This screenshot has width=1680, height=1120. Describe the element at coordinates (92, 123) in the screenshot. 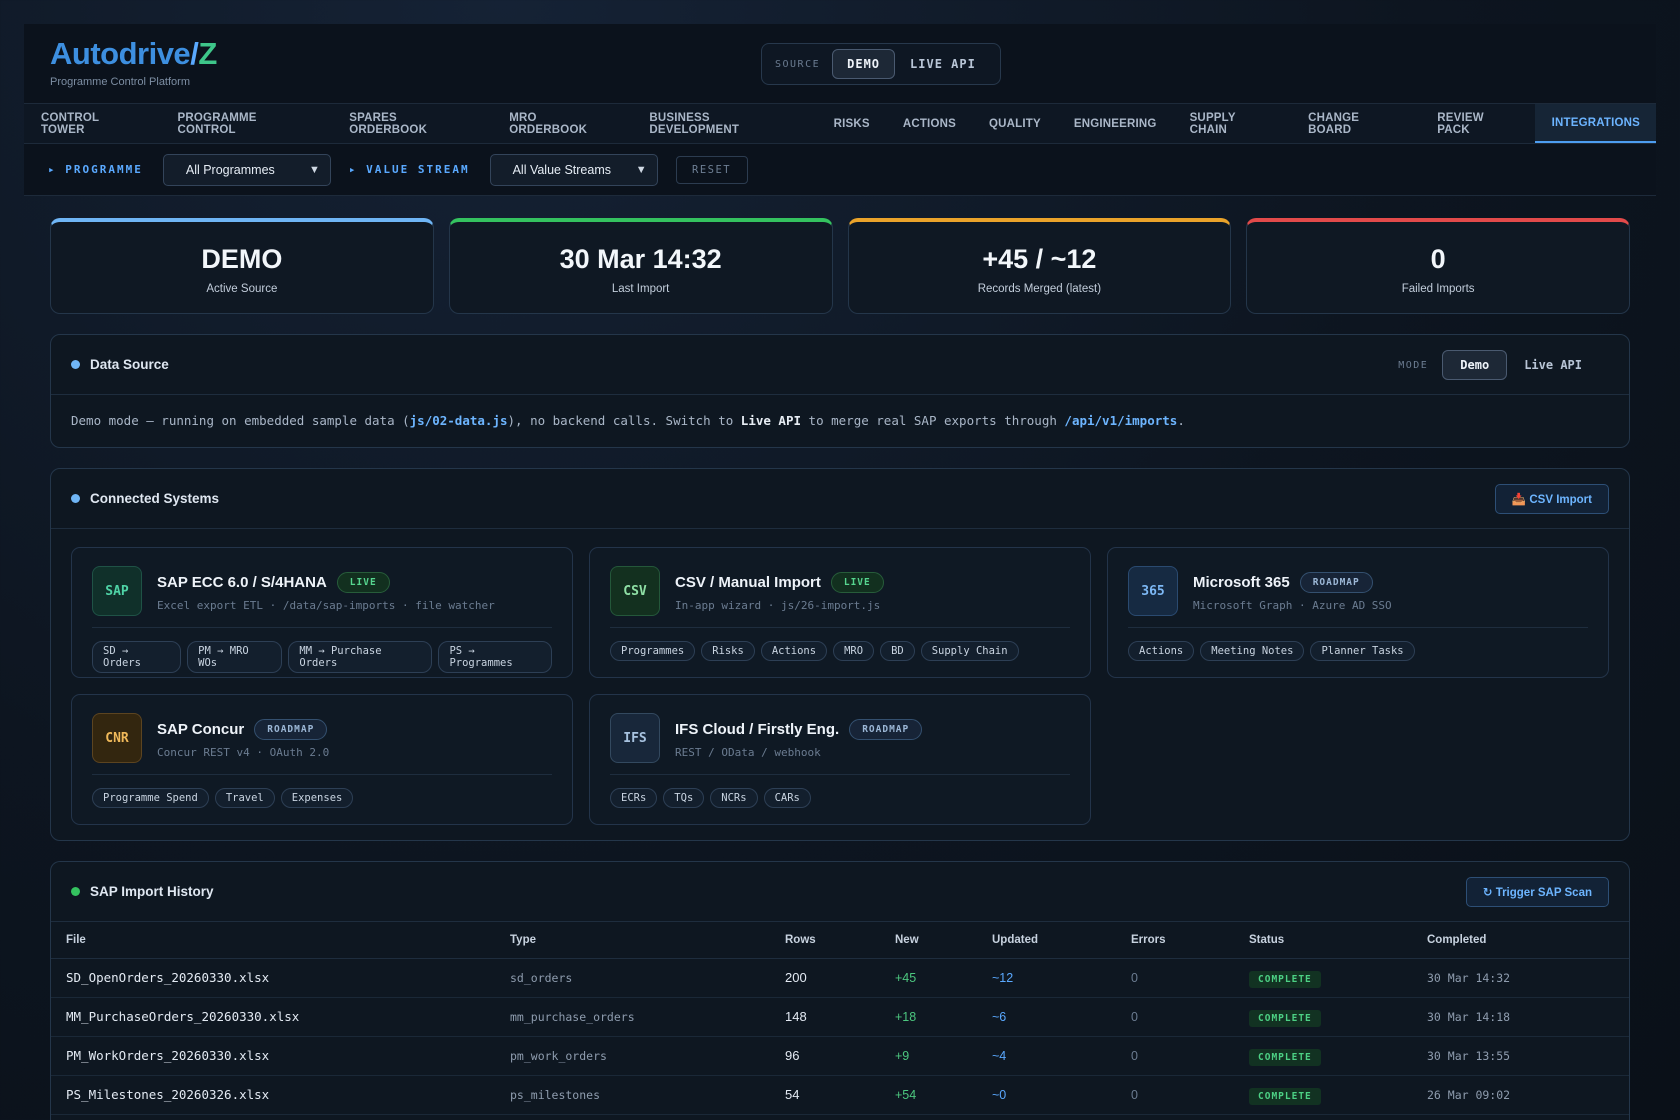

I see `tab-control-tower: CONTROL TOWER` at that location.